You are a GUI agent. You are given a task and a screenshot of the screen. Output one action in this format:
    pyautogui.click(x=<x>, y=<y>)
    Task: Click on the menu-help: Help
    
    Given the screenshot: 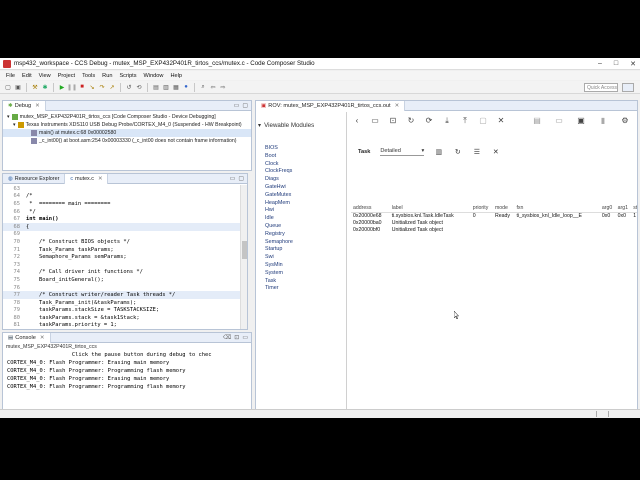 What is the action you would take?
    pyautogui.click(x=176, y=76)
    